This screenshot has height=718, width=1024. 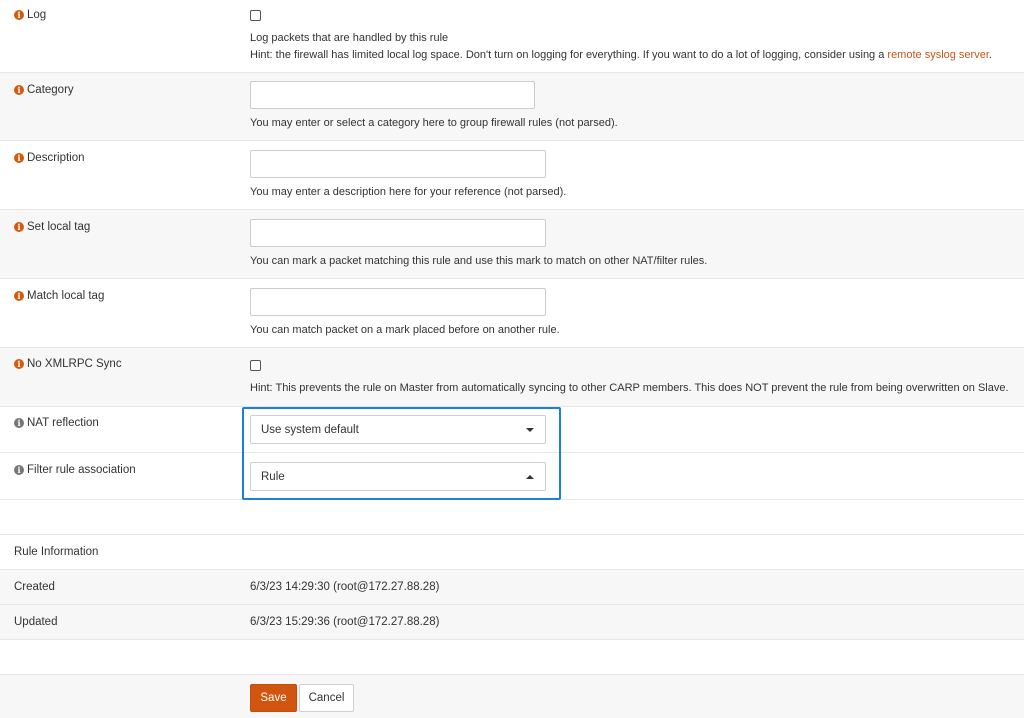 What do you see at coordinates (66, 296) in the screenshot?
I see `match-local-tag-label-text: Match local tag` at bounding box center [66, 296].